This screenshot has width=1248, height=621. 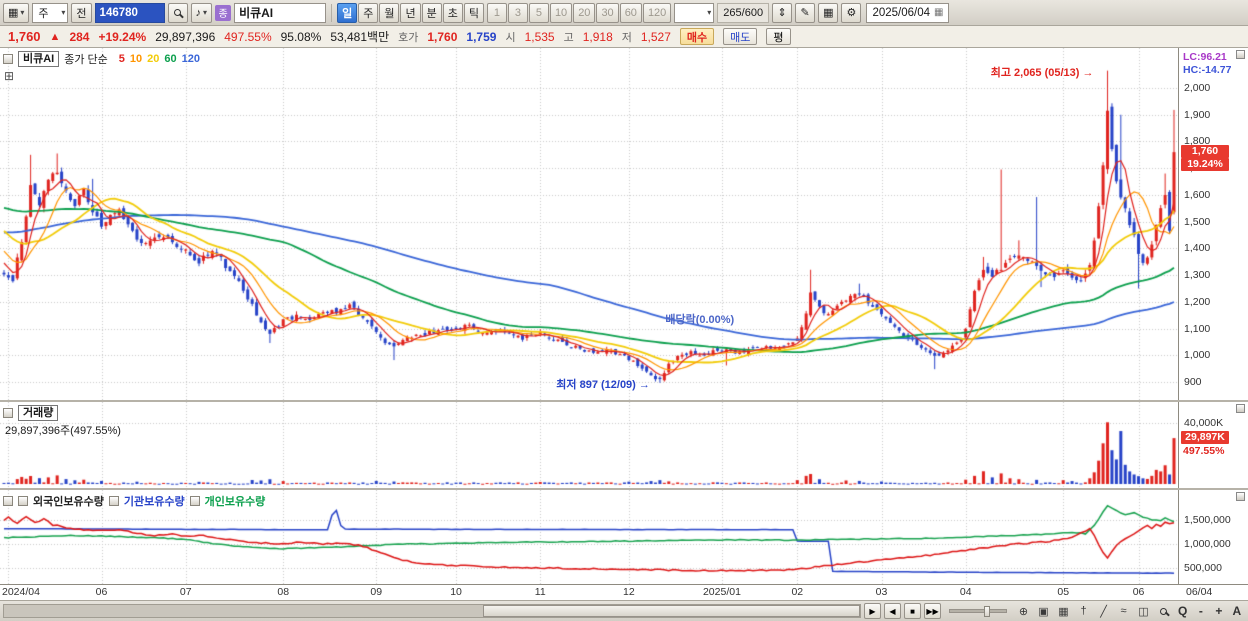 What do you see at coordinates (589, 537) in the screenshot?
I see `ownership-chart-canvas` at bounding box center [589, 537].